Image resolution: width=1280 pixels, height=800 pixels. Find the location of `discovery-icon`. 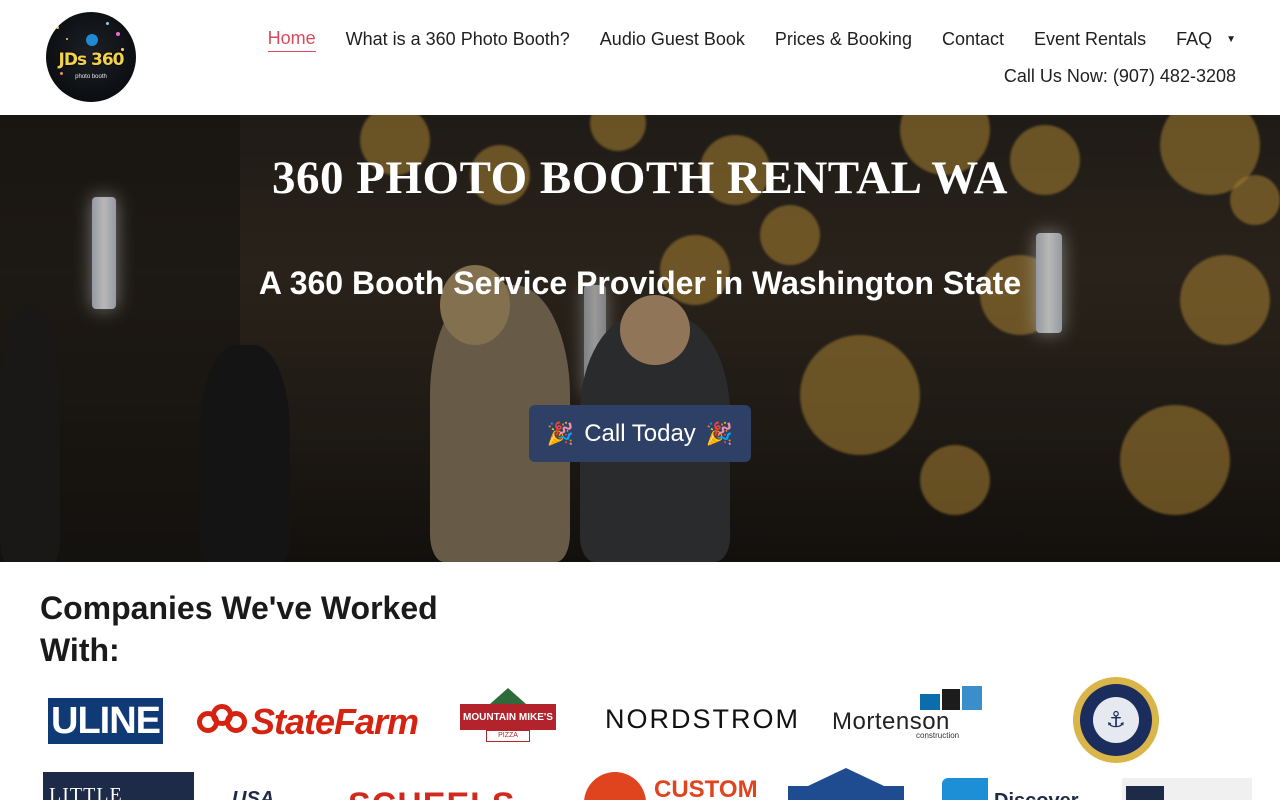

discovery-icon is located at coordinates (965, 789).